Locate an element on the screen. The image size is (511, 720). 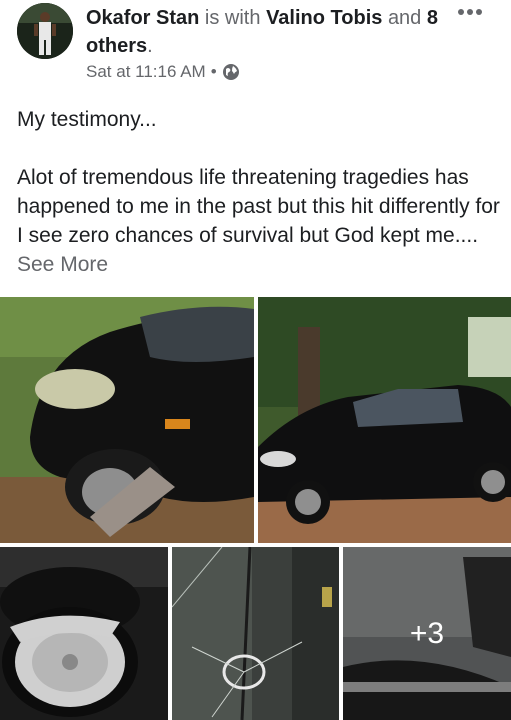
photo-cracked-glass is located at coordinates (255, 633).